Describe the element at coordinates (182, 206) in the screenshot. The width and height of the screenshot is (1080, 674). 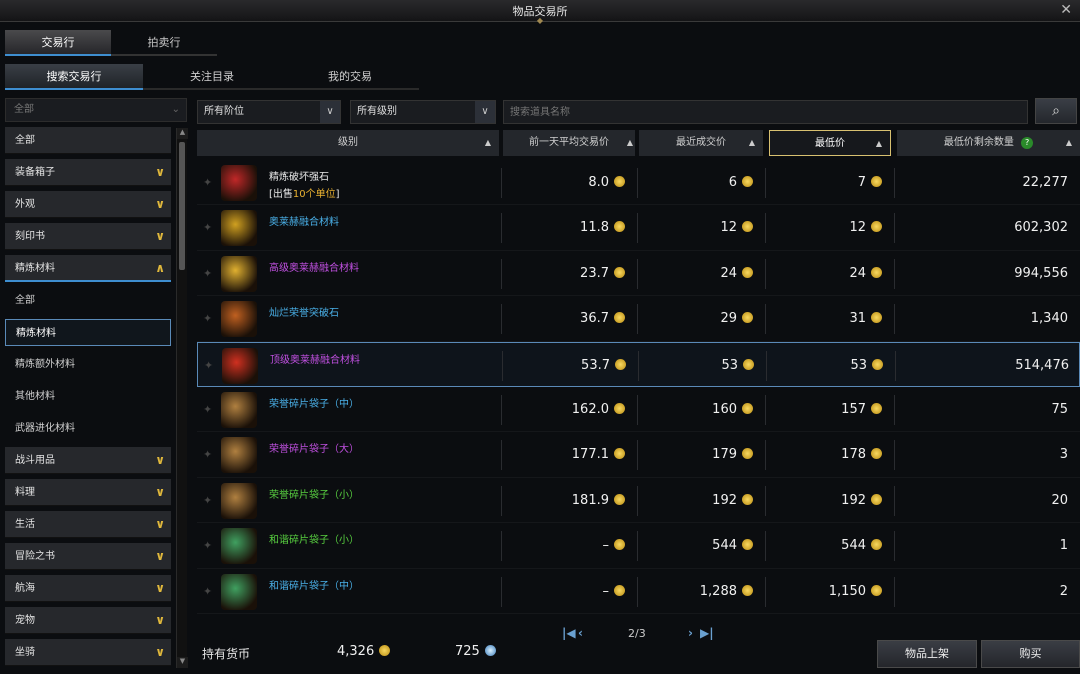
I see `scrollbar-thumb` at that location.